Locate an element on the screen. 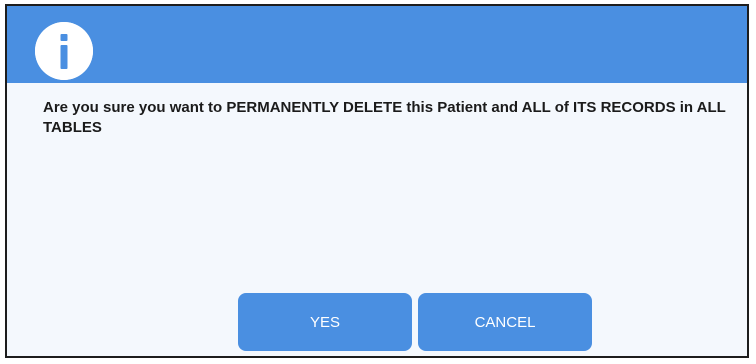 Image resolution: width=756 pixels, height=364 pixels. yes-button: YES is located at coordinates (325, 322).